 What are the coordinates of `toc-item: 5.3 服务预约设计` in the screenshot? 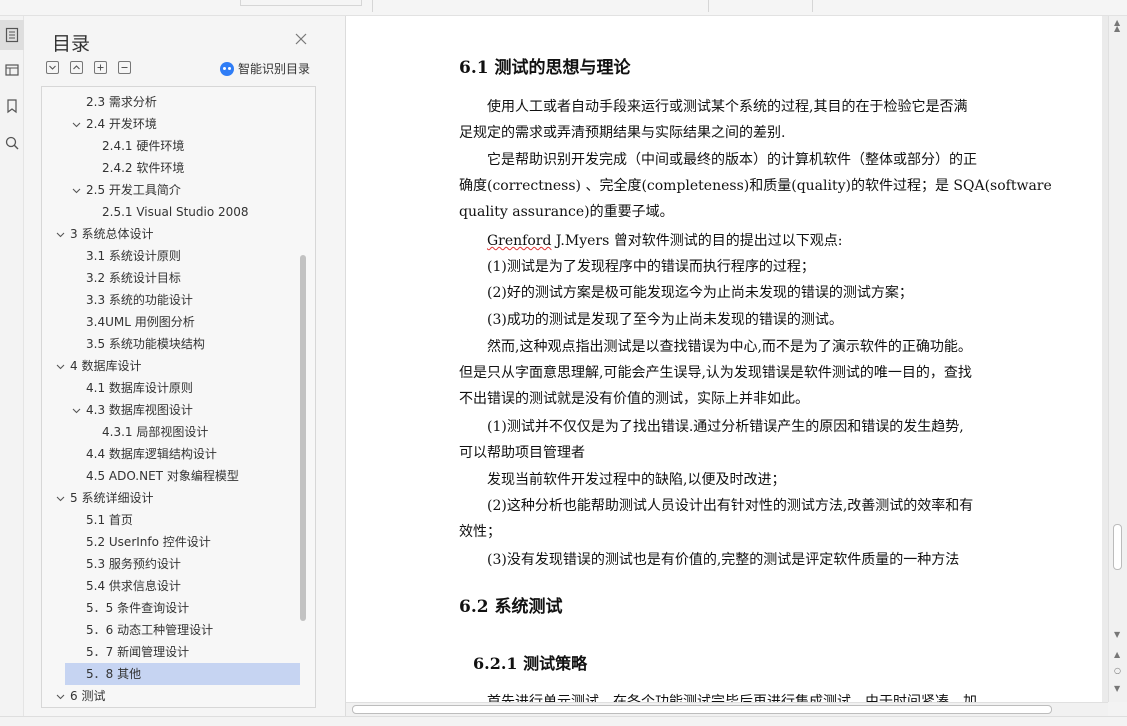 It's located at (171, 564).